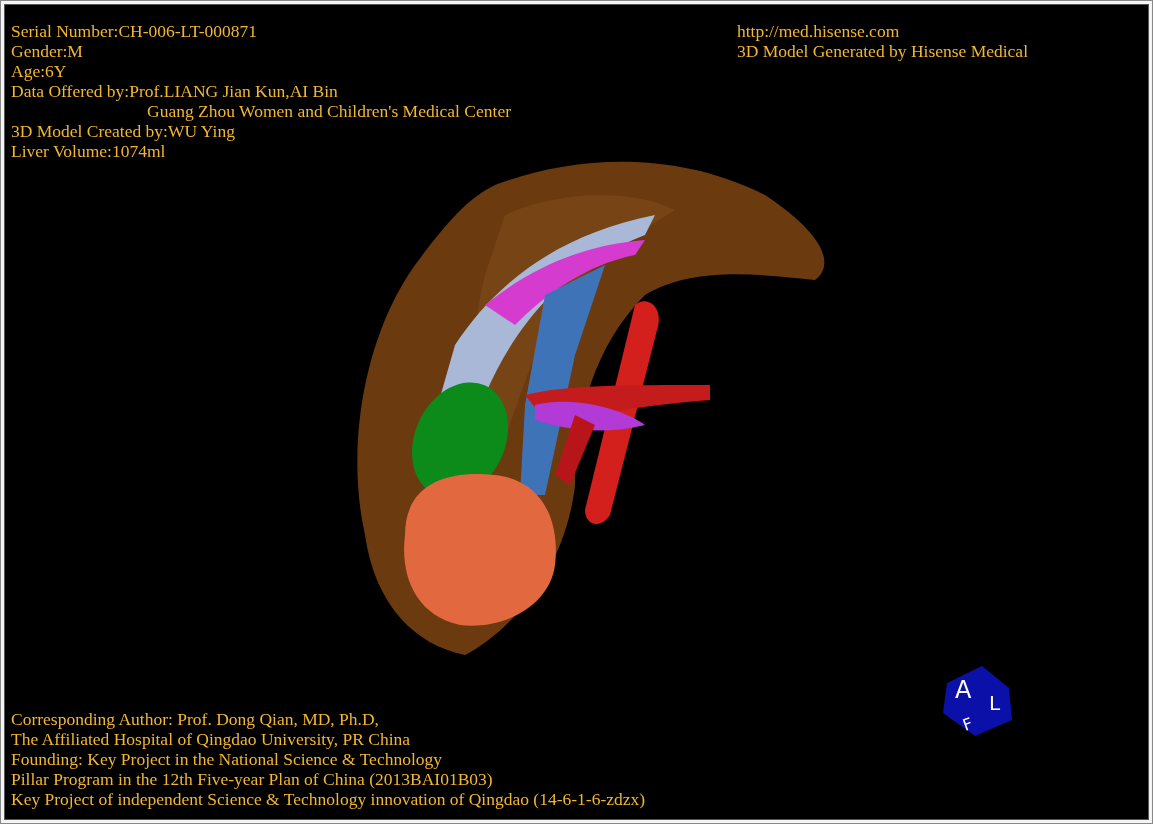 Image resolution: width=1153 pixels, height=824 pixels. I want to click on info-text: Gender:M, so click(47, 51).